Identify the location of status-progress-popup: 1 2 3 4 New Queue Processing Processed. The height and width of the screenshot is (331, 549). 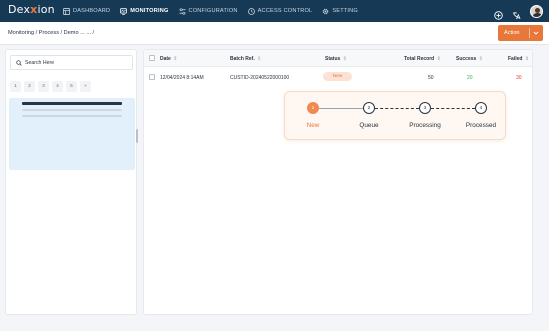
(395, 115).